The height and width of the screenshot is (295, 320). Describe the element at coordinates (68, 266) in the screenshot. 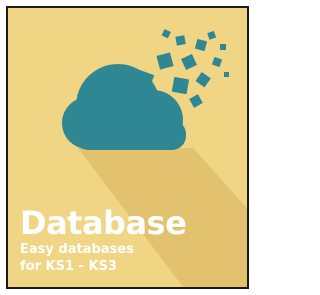

I see `tile-subtitle-line2: for KS1 - KS3` at that location.